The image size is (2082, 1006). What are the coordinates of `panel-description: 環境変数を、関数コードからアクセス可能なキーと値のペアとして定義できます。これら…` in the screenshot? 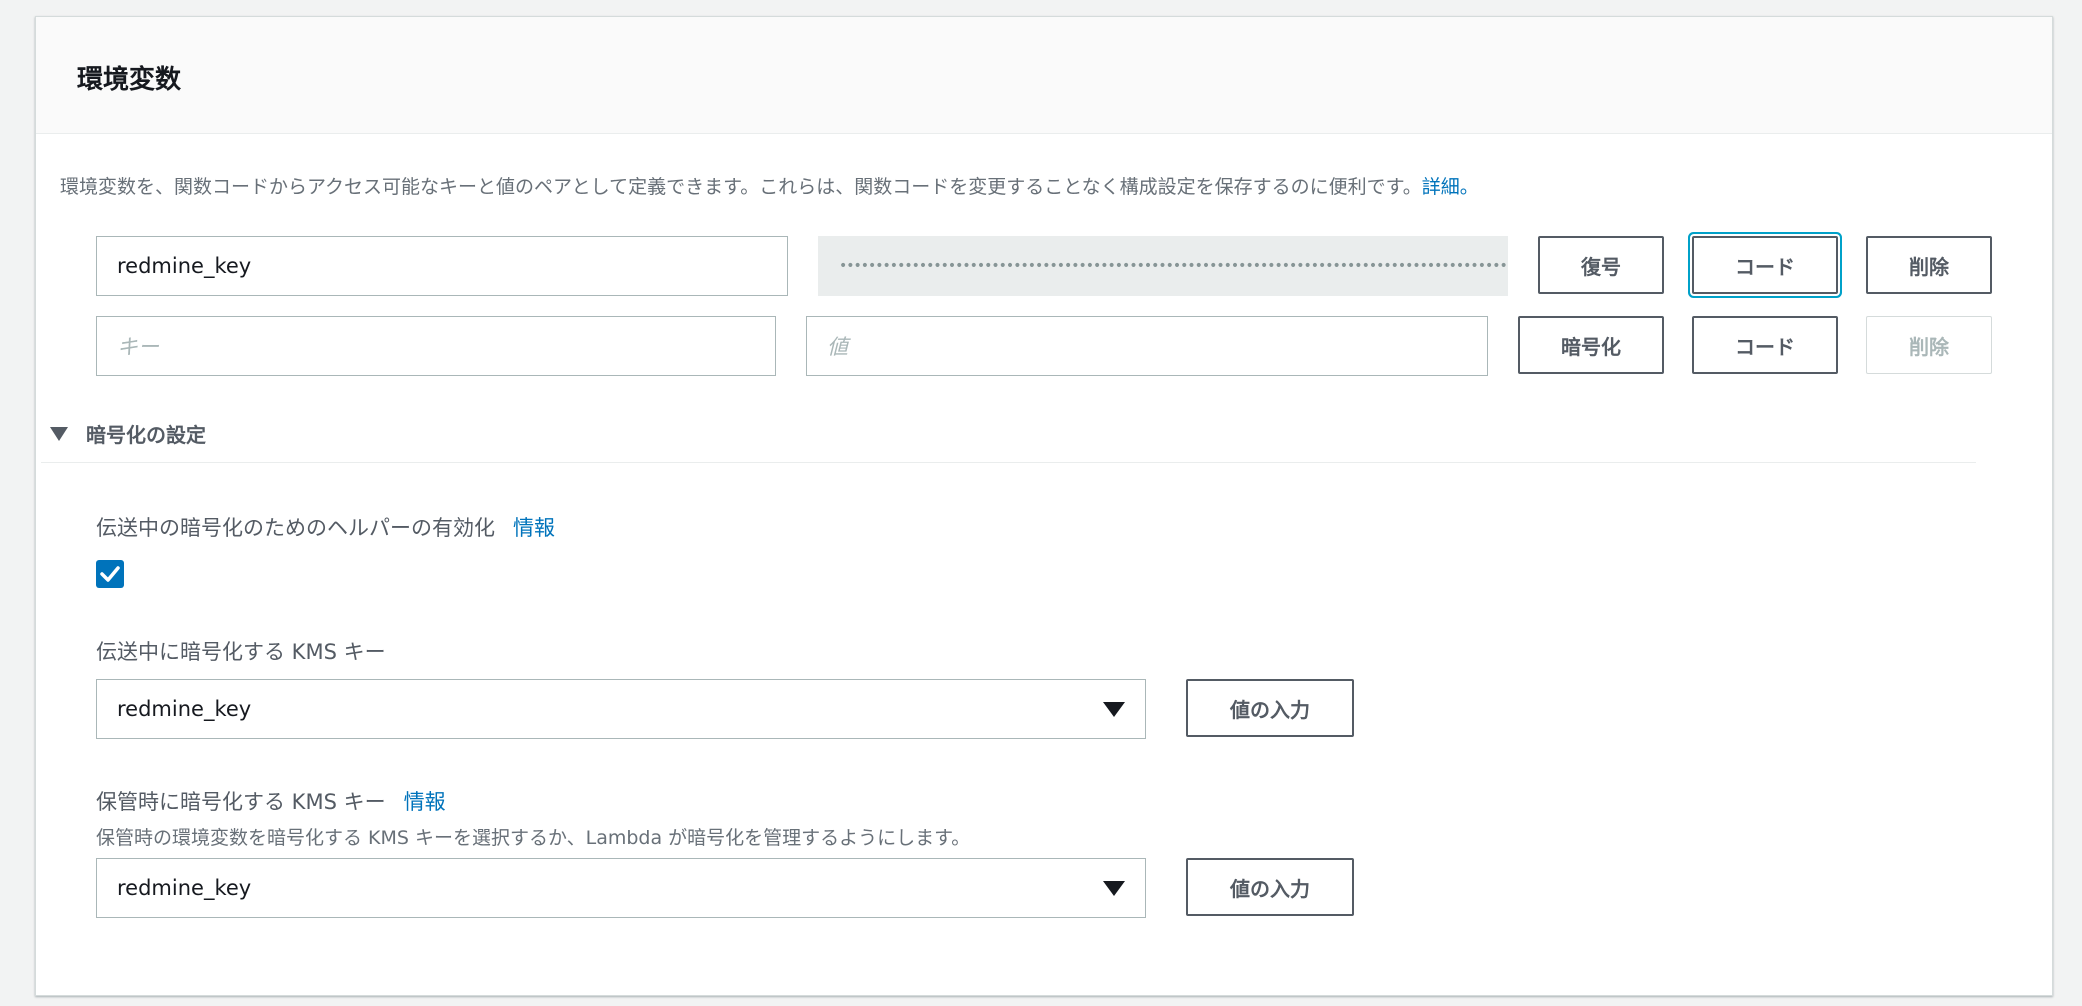 It's located at (769, 185).